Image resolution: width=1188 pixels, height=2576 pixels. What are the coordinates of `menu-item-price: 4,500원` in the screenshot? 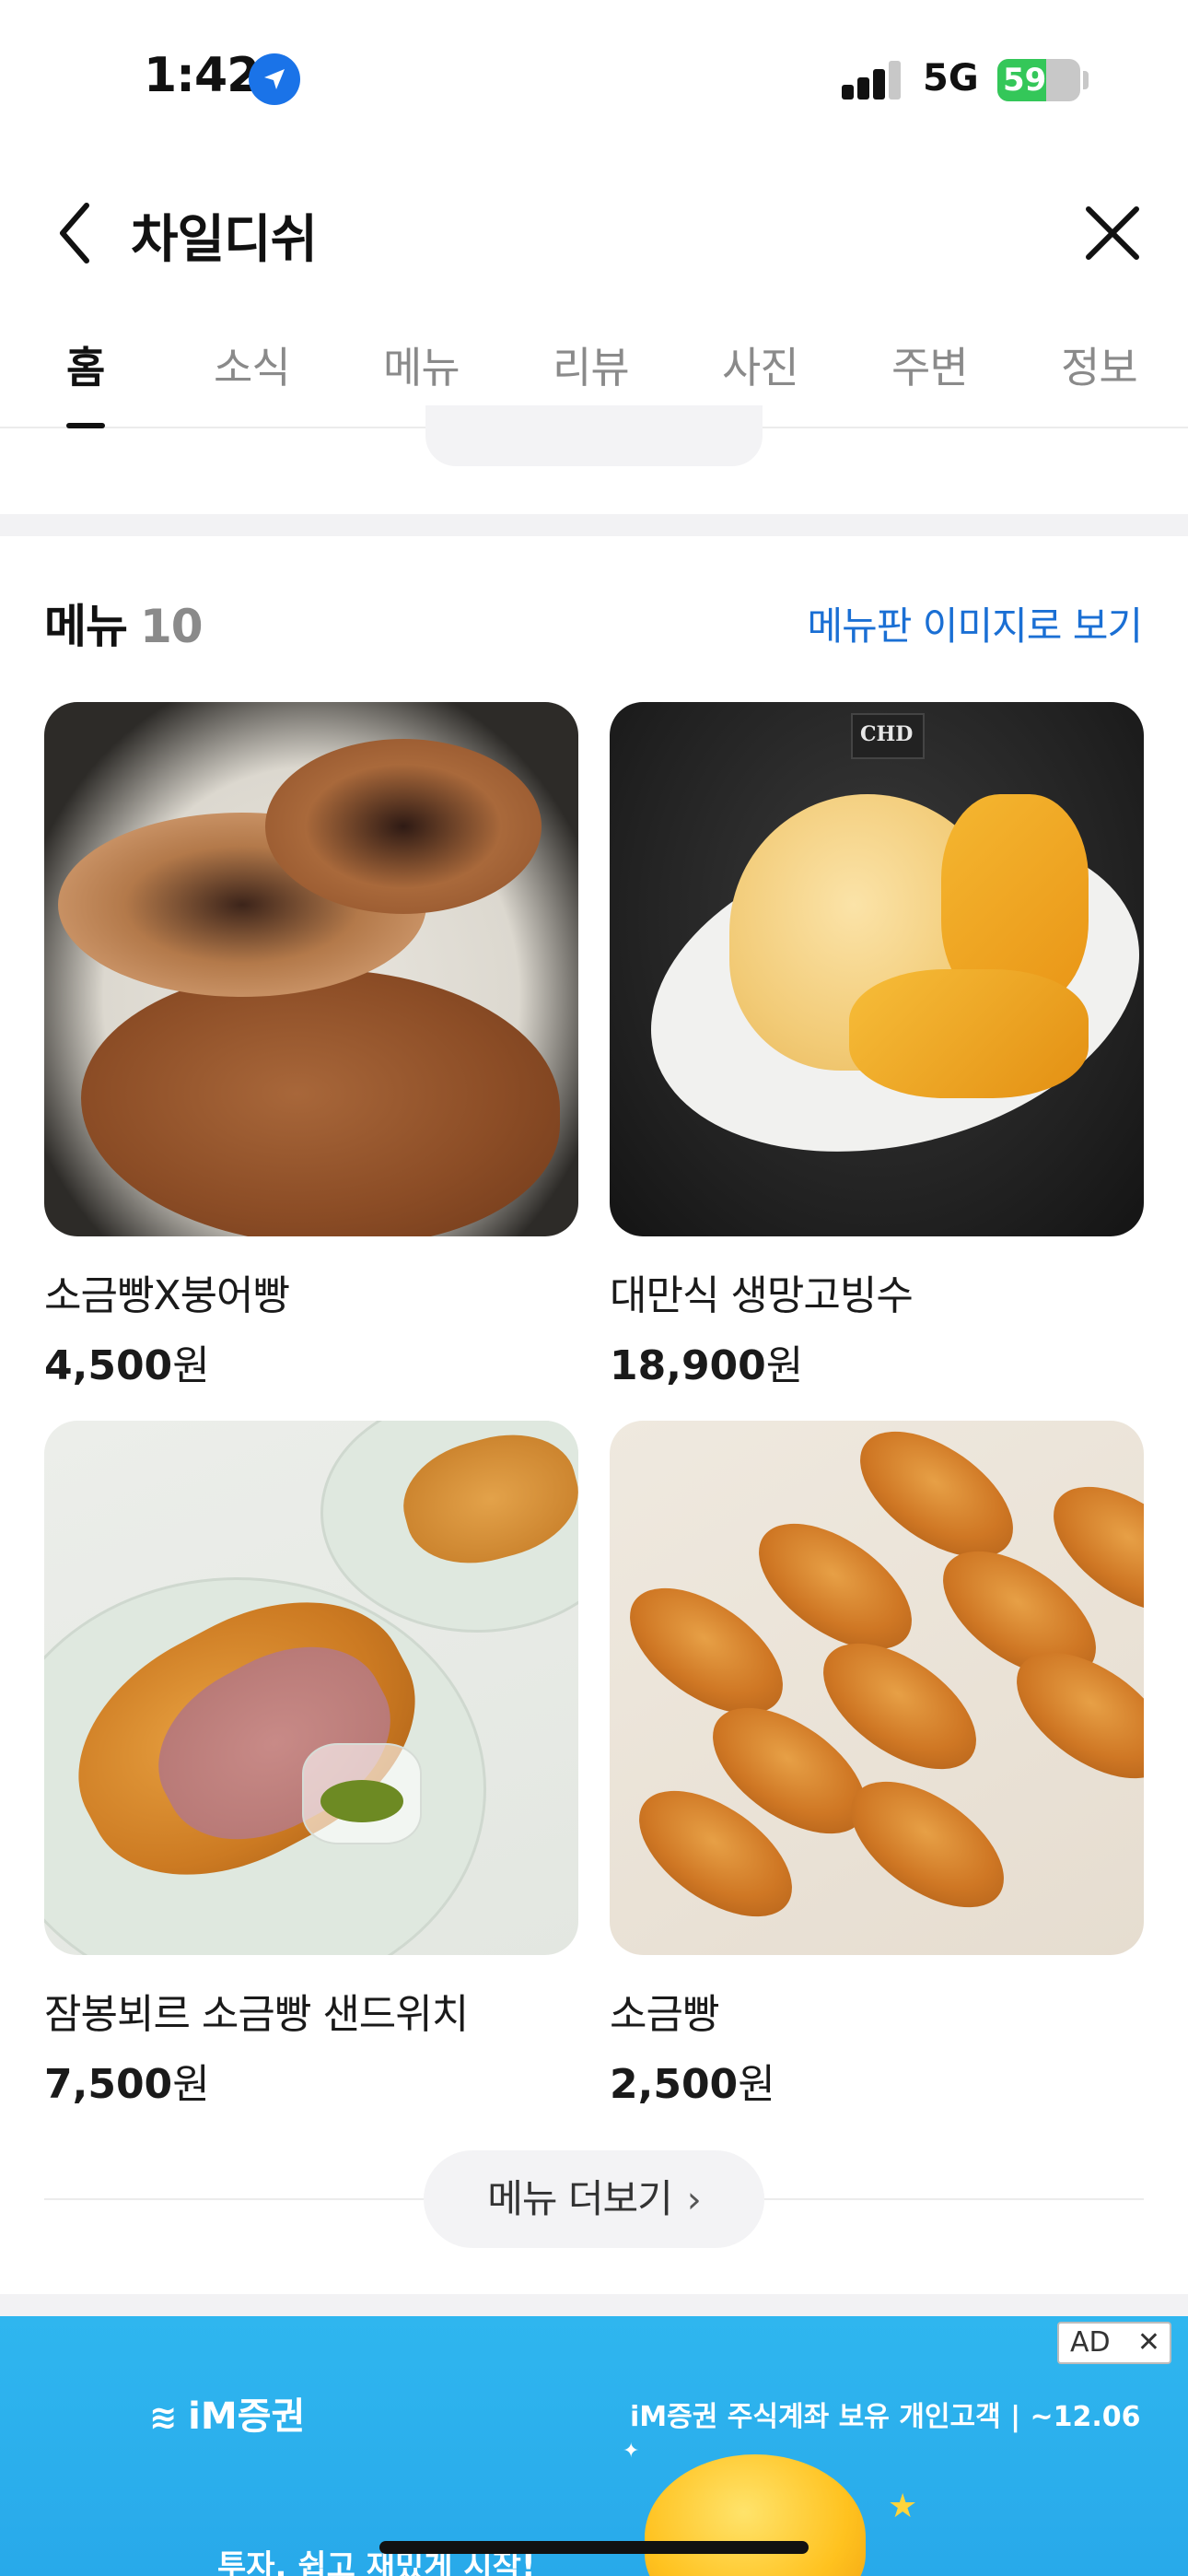 It's located at (311, 1361).